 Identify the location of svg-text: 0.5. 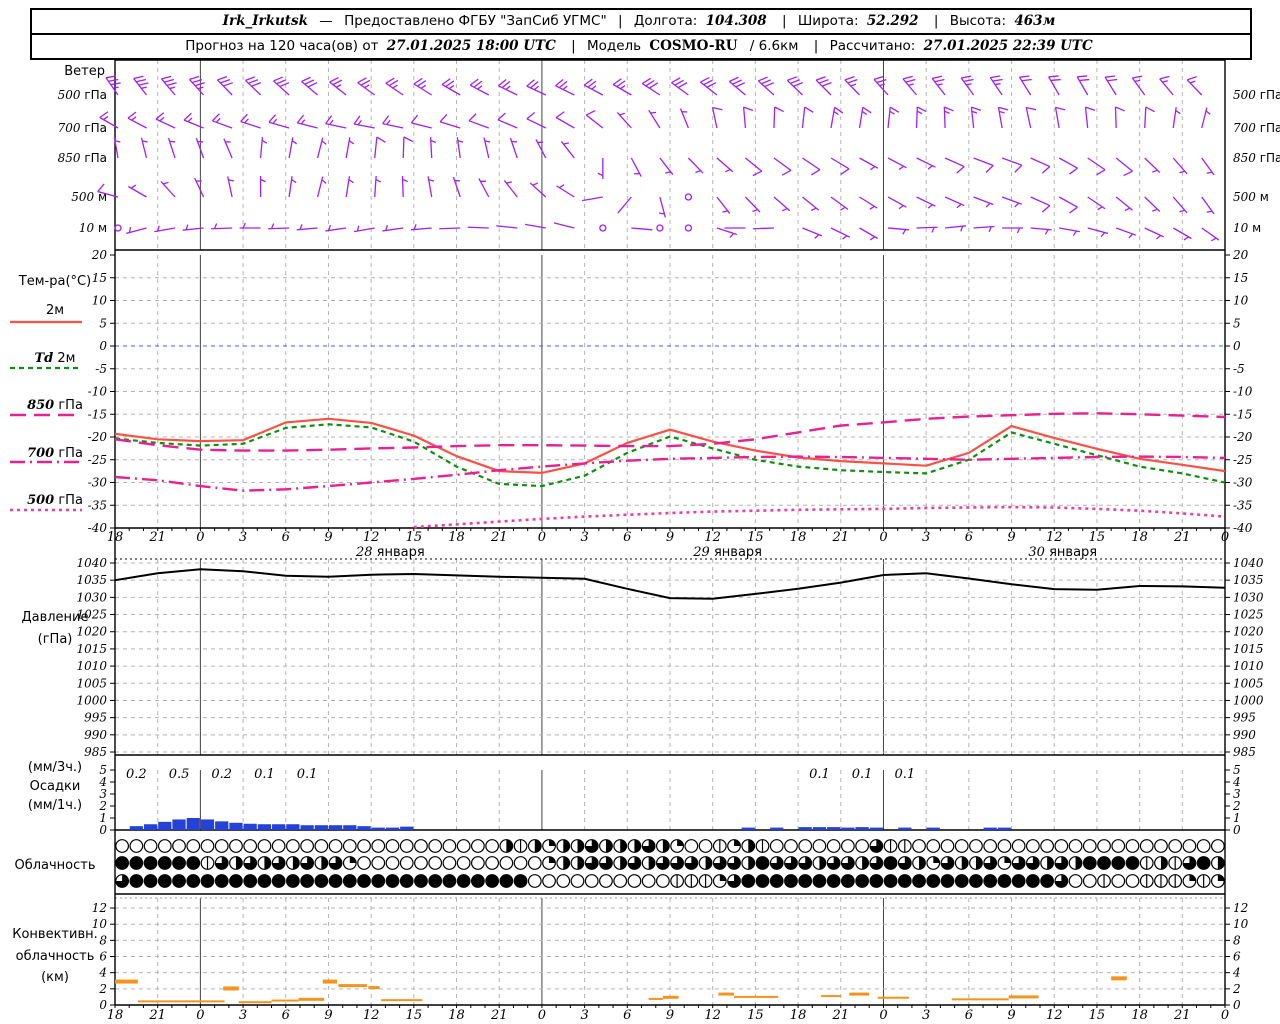
(179, 774).